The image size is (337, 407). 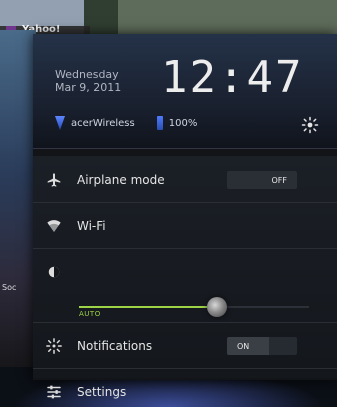 What do you see at coordinates (185, 346) in the screenshot?
I see `notifications-row: Notifications ON` at bounding box center [185, 346].